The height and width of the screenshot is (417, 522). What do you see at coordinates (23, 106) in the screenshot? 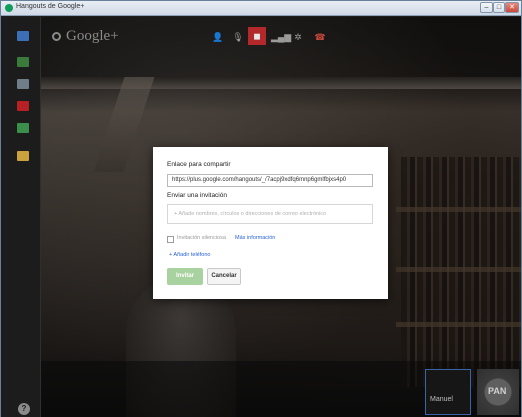
I see `youtube-icon` at bounding box center [23, 106].